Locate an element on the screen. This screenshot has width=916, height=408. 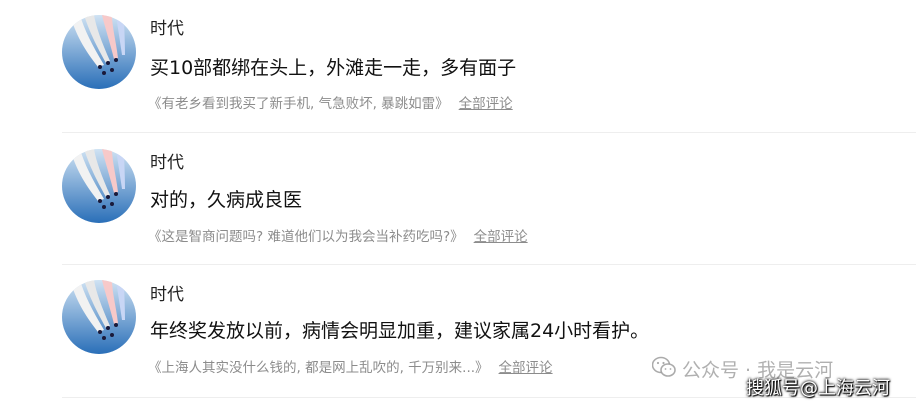
comment-source: 《上海人其实没什么钱的, 都是网上乱吹的, 千万别来...》 全部评论 is located at coordinates (350, 368).